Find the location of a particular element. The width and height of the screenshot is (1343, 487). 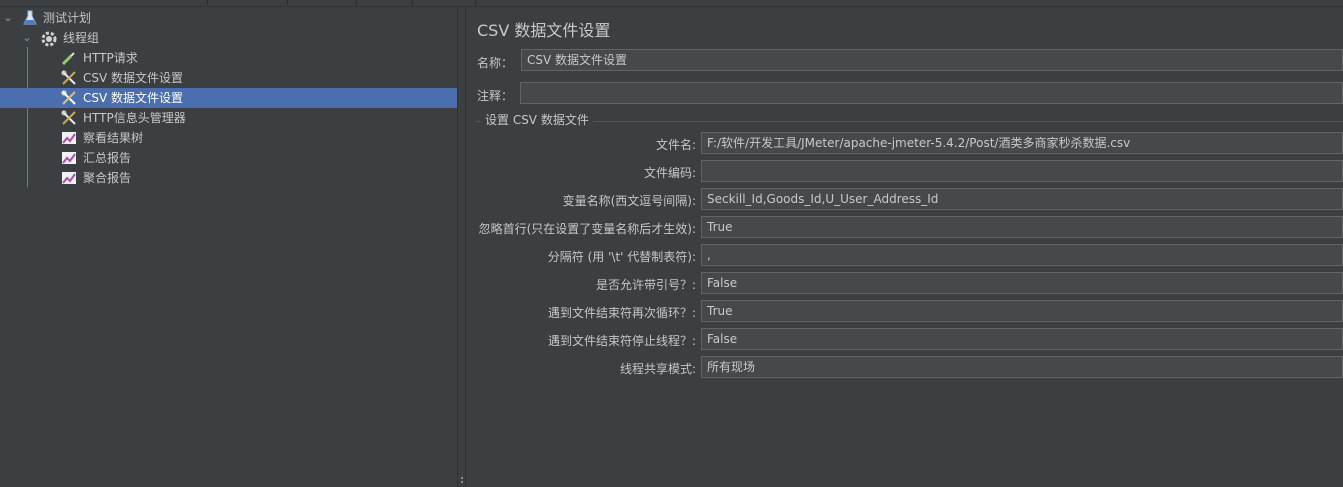

variable-names-field: Seckill_Id,Goods_Id,U_User_Address_Id is located at coordinates (1022, 199).